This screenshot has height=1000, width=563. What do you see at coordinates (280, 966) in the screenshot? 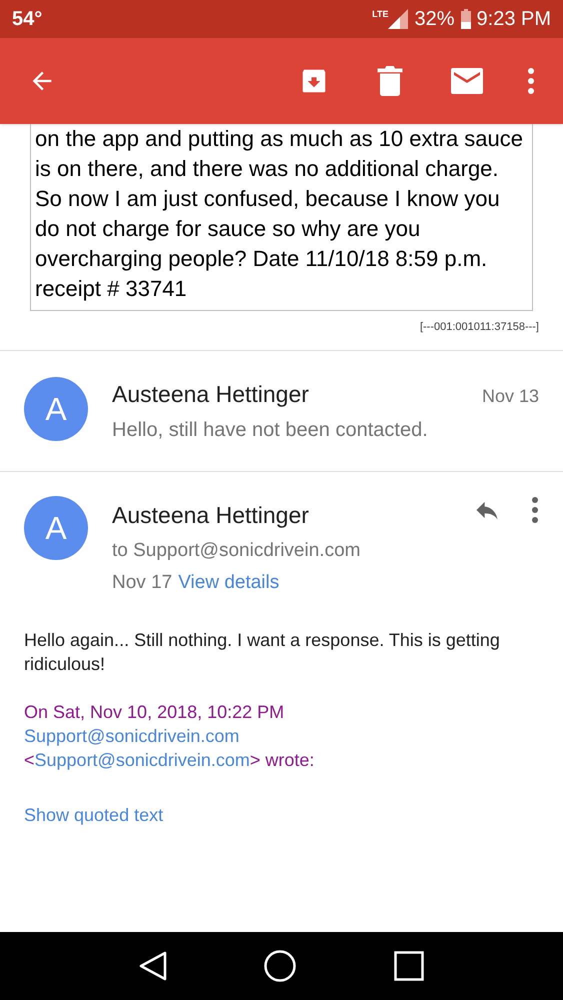
I see `home-icon` at bounding box center [280, 966].